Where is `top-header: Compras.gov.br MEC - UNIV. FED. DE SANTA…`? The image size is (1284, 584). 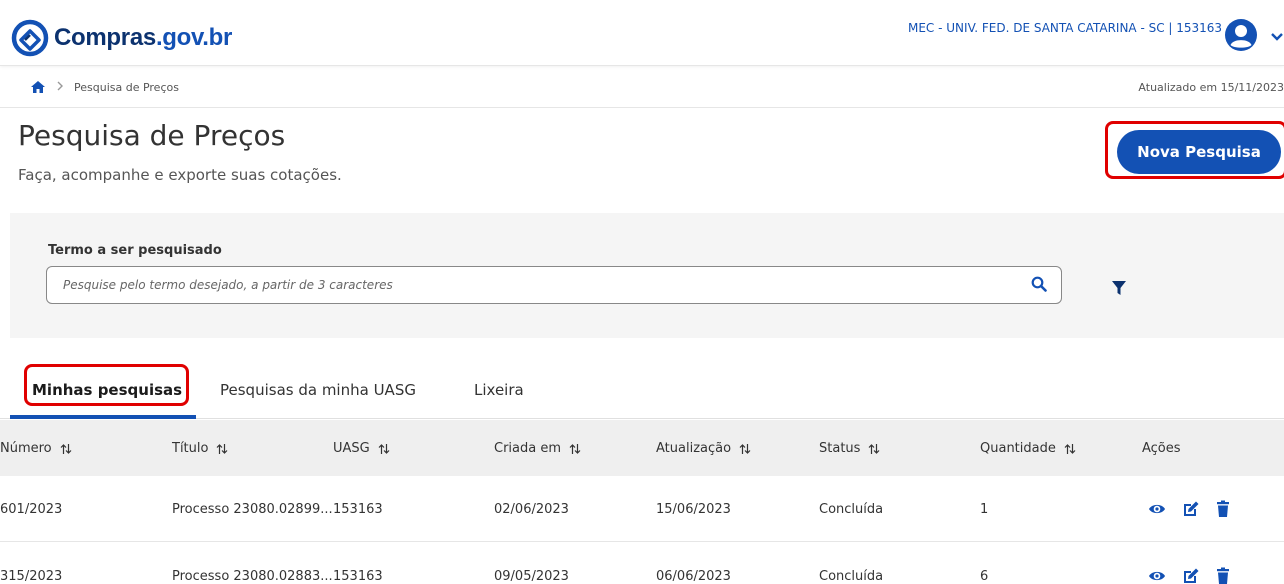 top-header: Compras.gov.br MEC - UNIV. FED. DE SANTA… is located at coordinates (642, 33).